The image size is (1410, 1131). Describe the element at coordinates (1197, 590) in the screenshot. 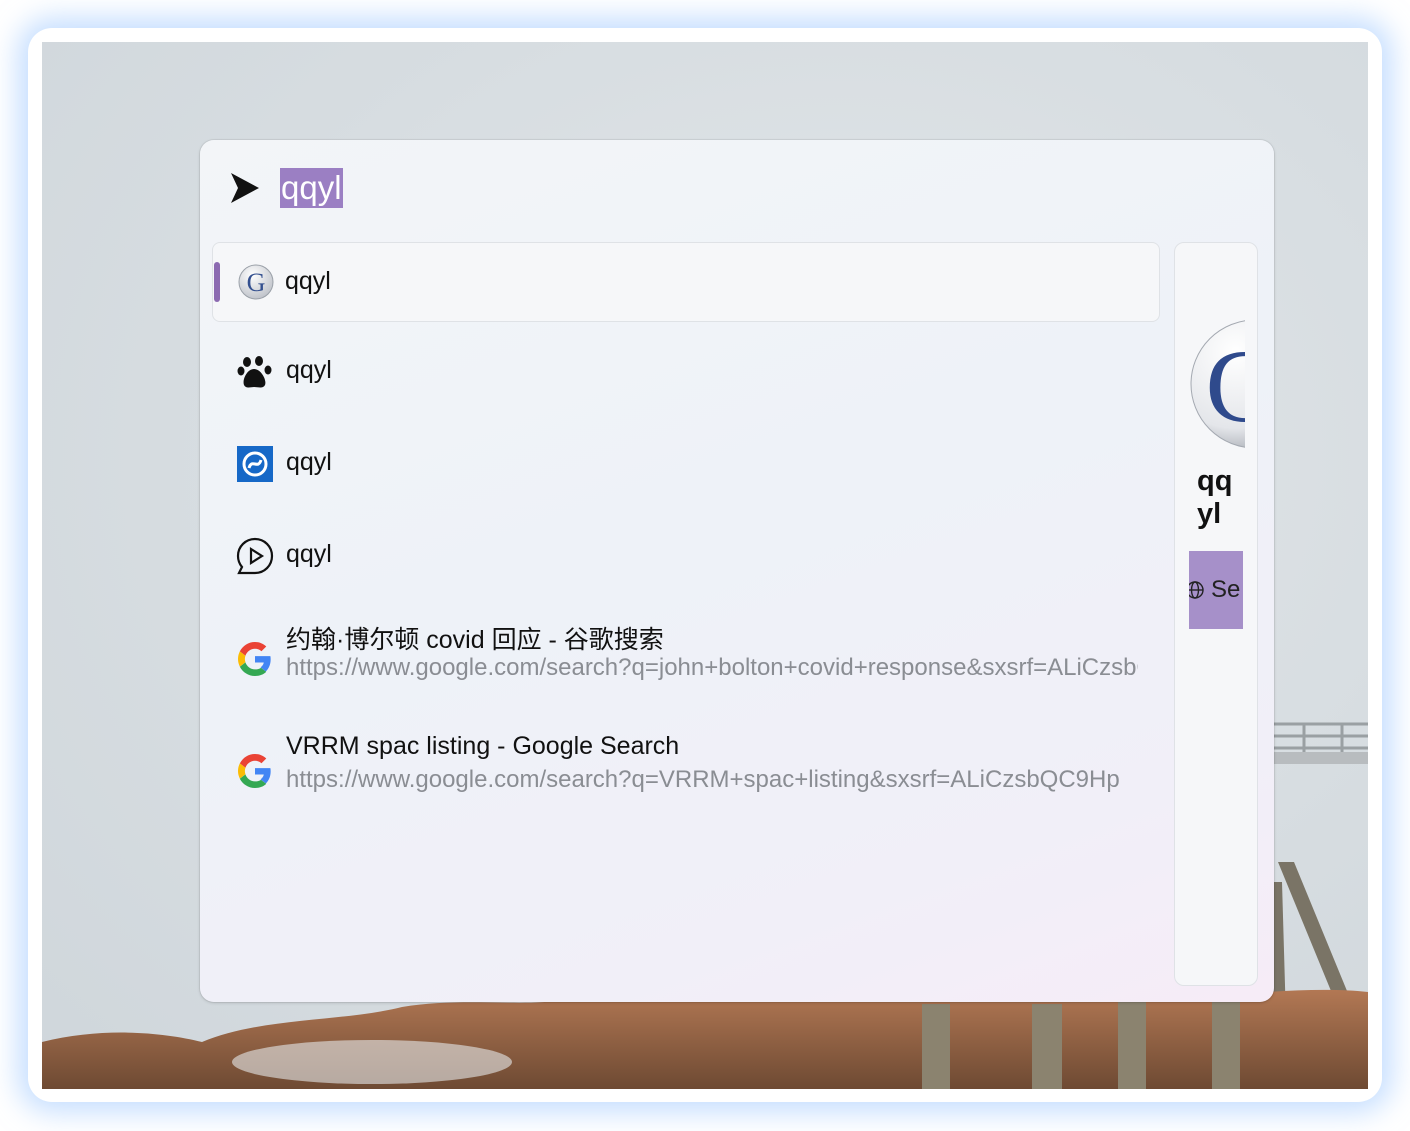

I see `globe-icon` at that location.